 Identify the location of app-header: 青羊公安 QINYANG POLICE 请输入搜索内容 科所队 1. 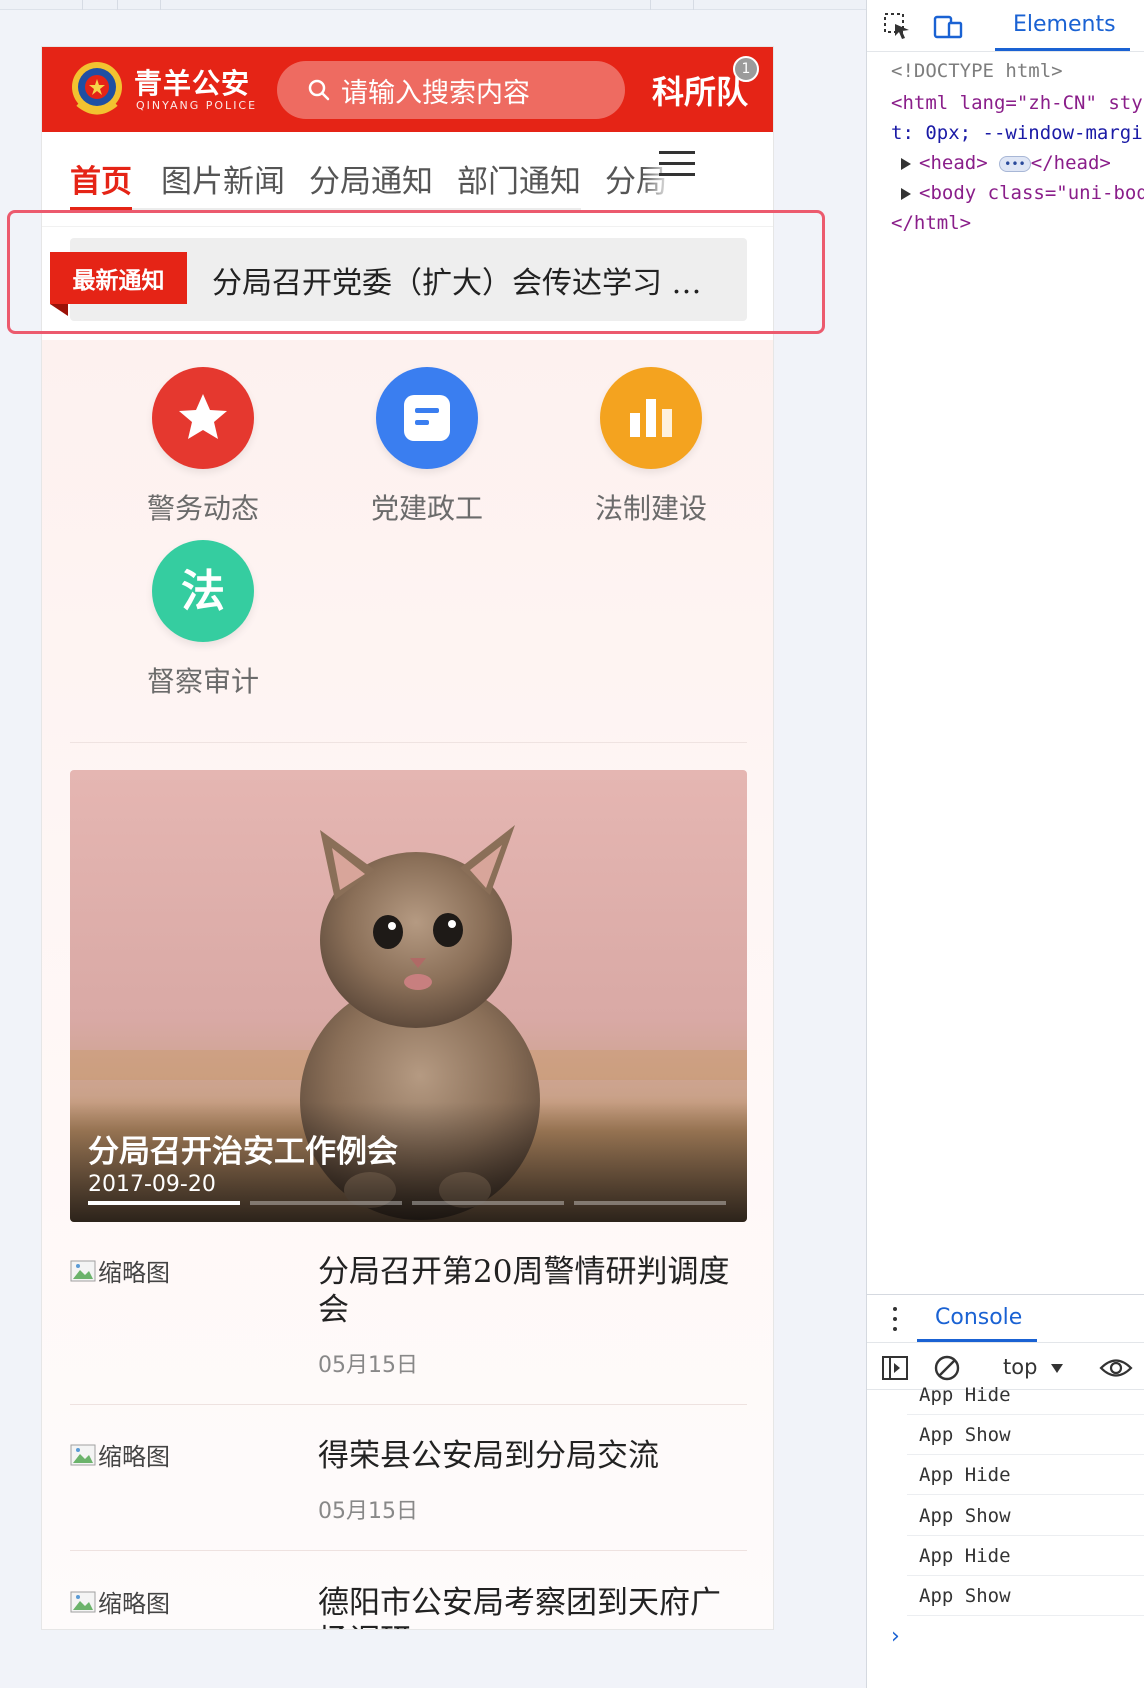
(407, 89).